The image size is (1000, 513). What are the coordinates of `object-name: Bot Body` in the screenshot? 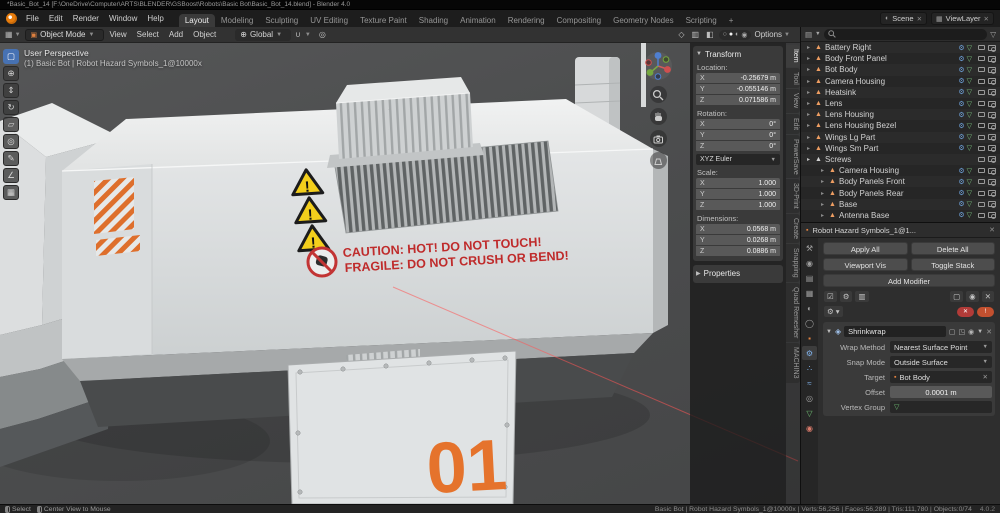 It's located at (891, 69).